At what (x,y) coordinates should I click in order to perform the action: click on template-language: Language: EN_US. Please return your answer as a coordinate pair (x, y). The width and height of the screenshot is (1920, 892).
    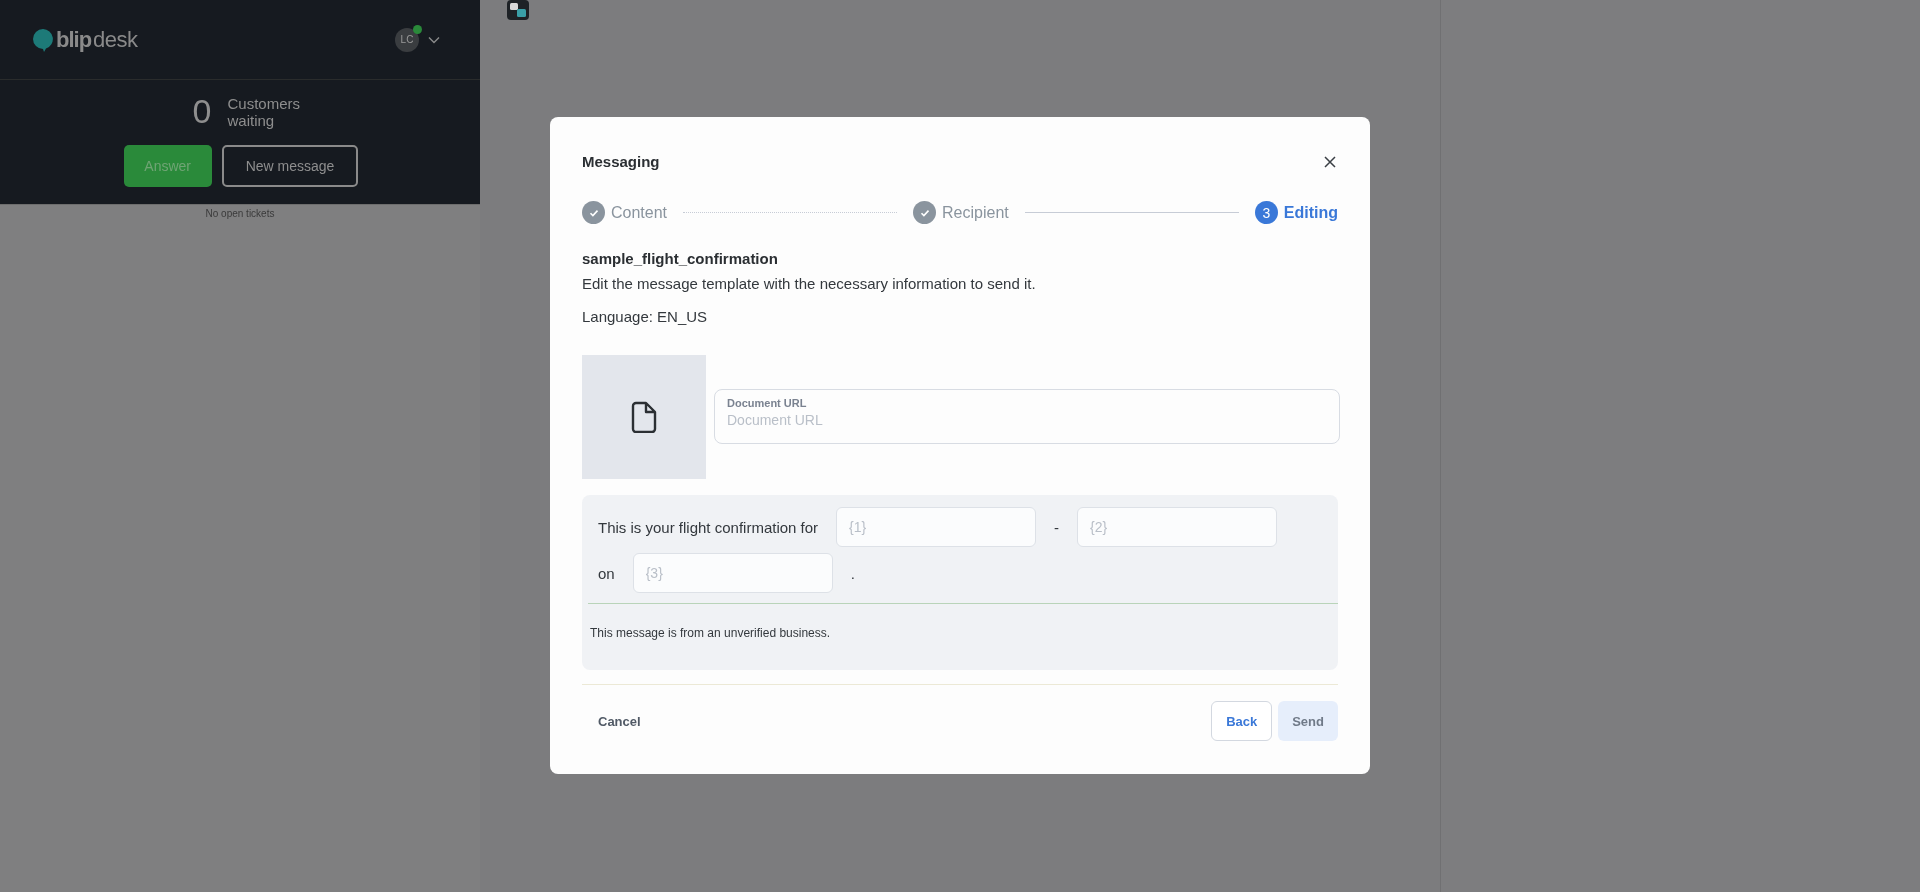
    Looking at the image, I should click on (645, 316).